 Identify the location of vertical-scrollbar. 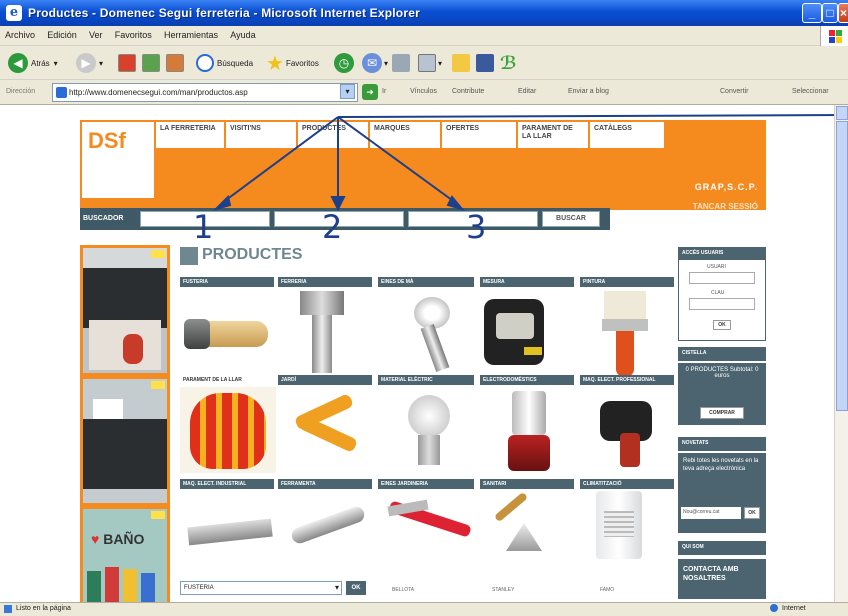
(841, 353).